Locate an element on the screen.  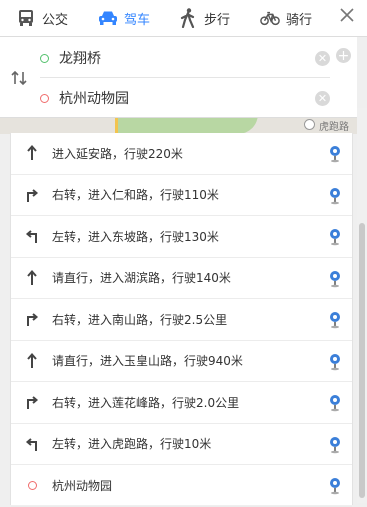
route-step: 请直行，进入玉皇山路，行驶940米 is located at coordinates (181, 361).